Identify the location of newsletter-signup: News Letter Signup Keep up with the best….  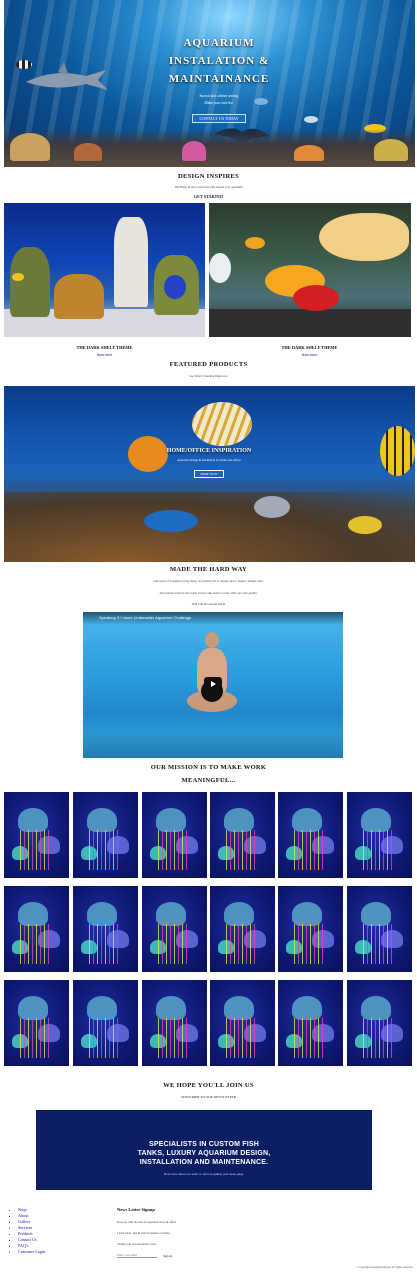
(177, 1232).